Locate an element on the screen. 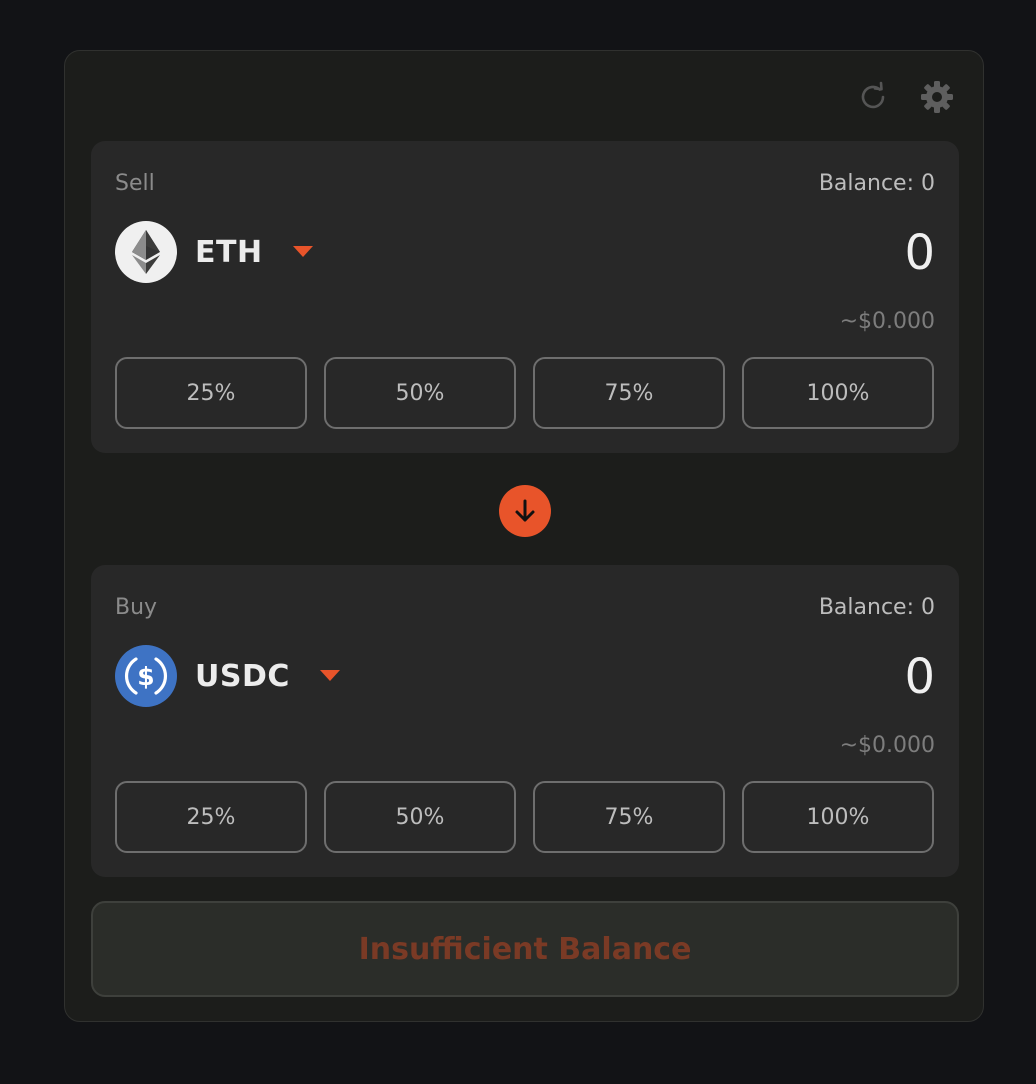 The width and height of the screenshot is (1036, 1084). buy-25-percent-button: 25% is located at coordinates (211, 817).